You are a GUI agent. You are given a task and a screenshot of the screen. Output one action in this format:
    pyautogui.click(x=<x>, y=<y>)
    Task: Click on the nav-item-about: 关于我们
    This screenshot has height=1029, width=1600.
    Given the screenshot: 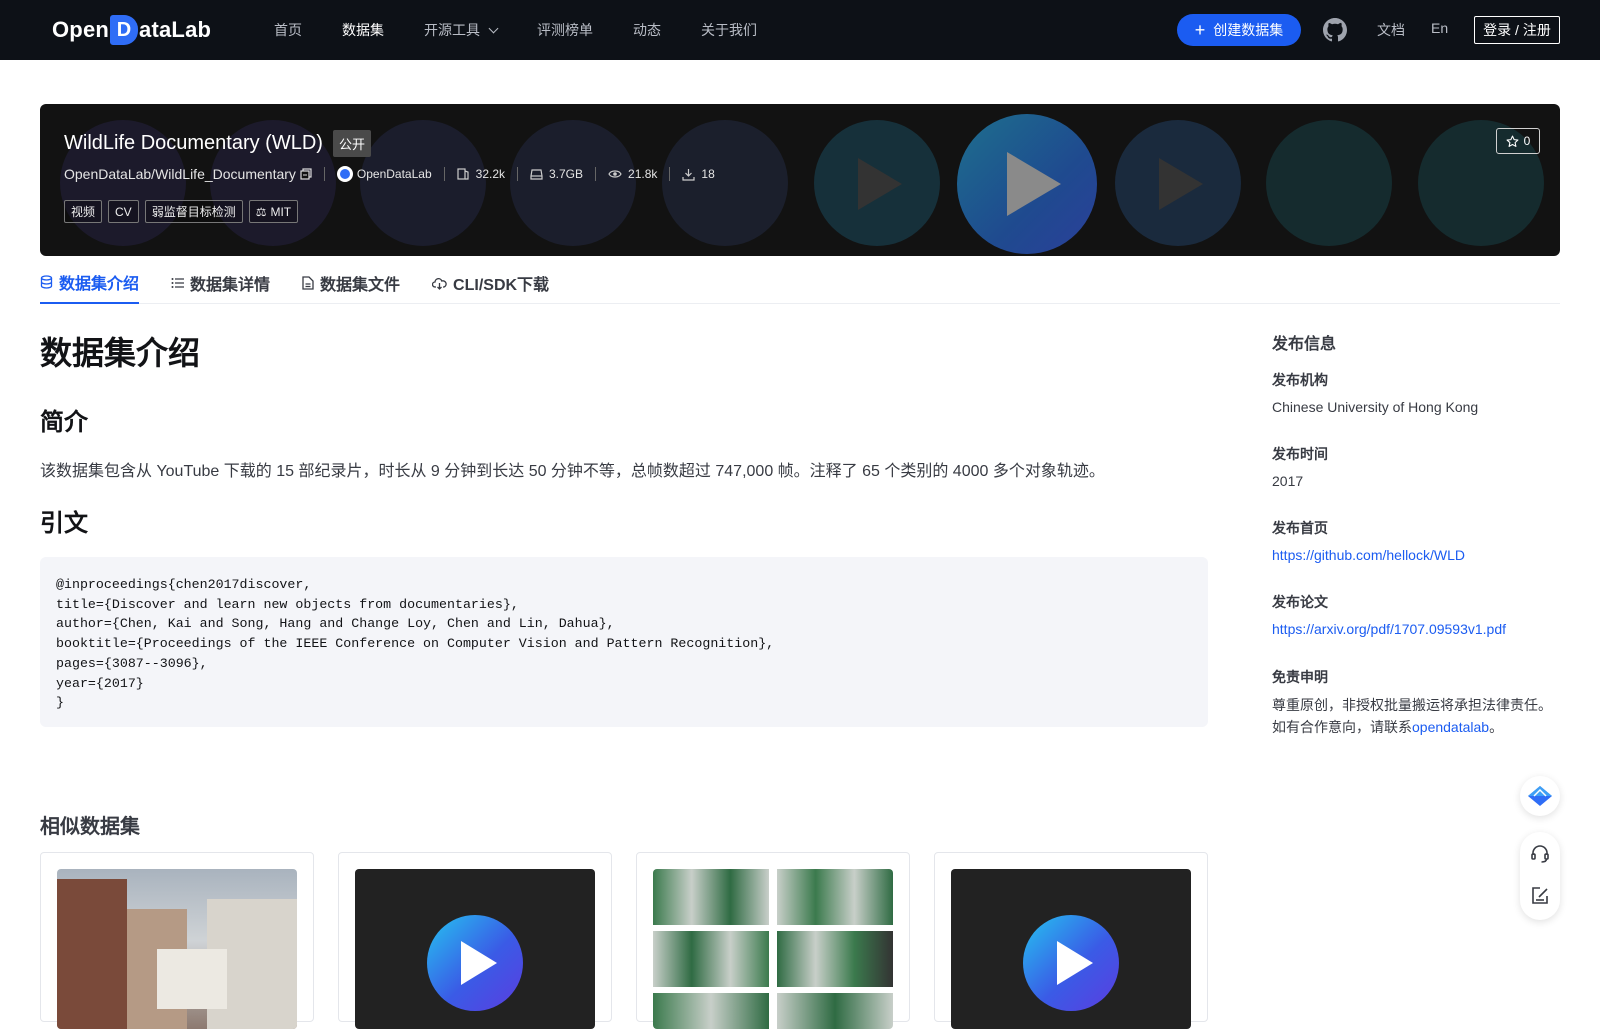 What is the action you would take?
    pyautogui.click(x=729, y=30)
    